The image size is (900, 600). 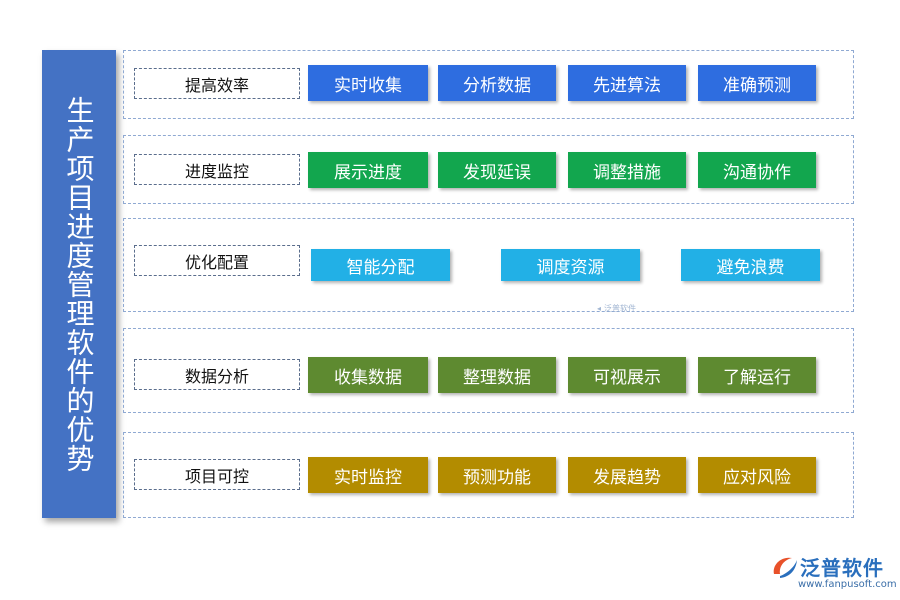 What do you see at coordinates (757, 375) in the screenshot?
I see `benefit-tag: 了解运行` at bounding box center [757, 375].